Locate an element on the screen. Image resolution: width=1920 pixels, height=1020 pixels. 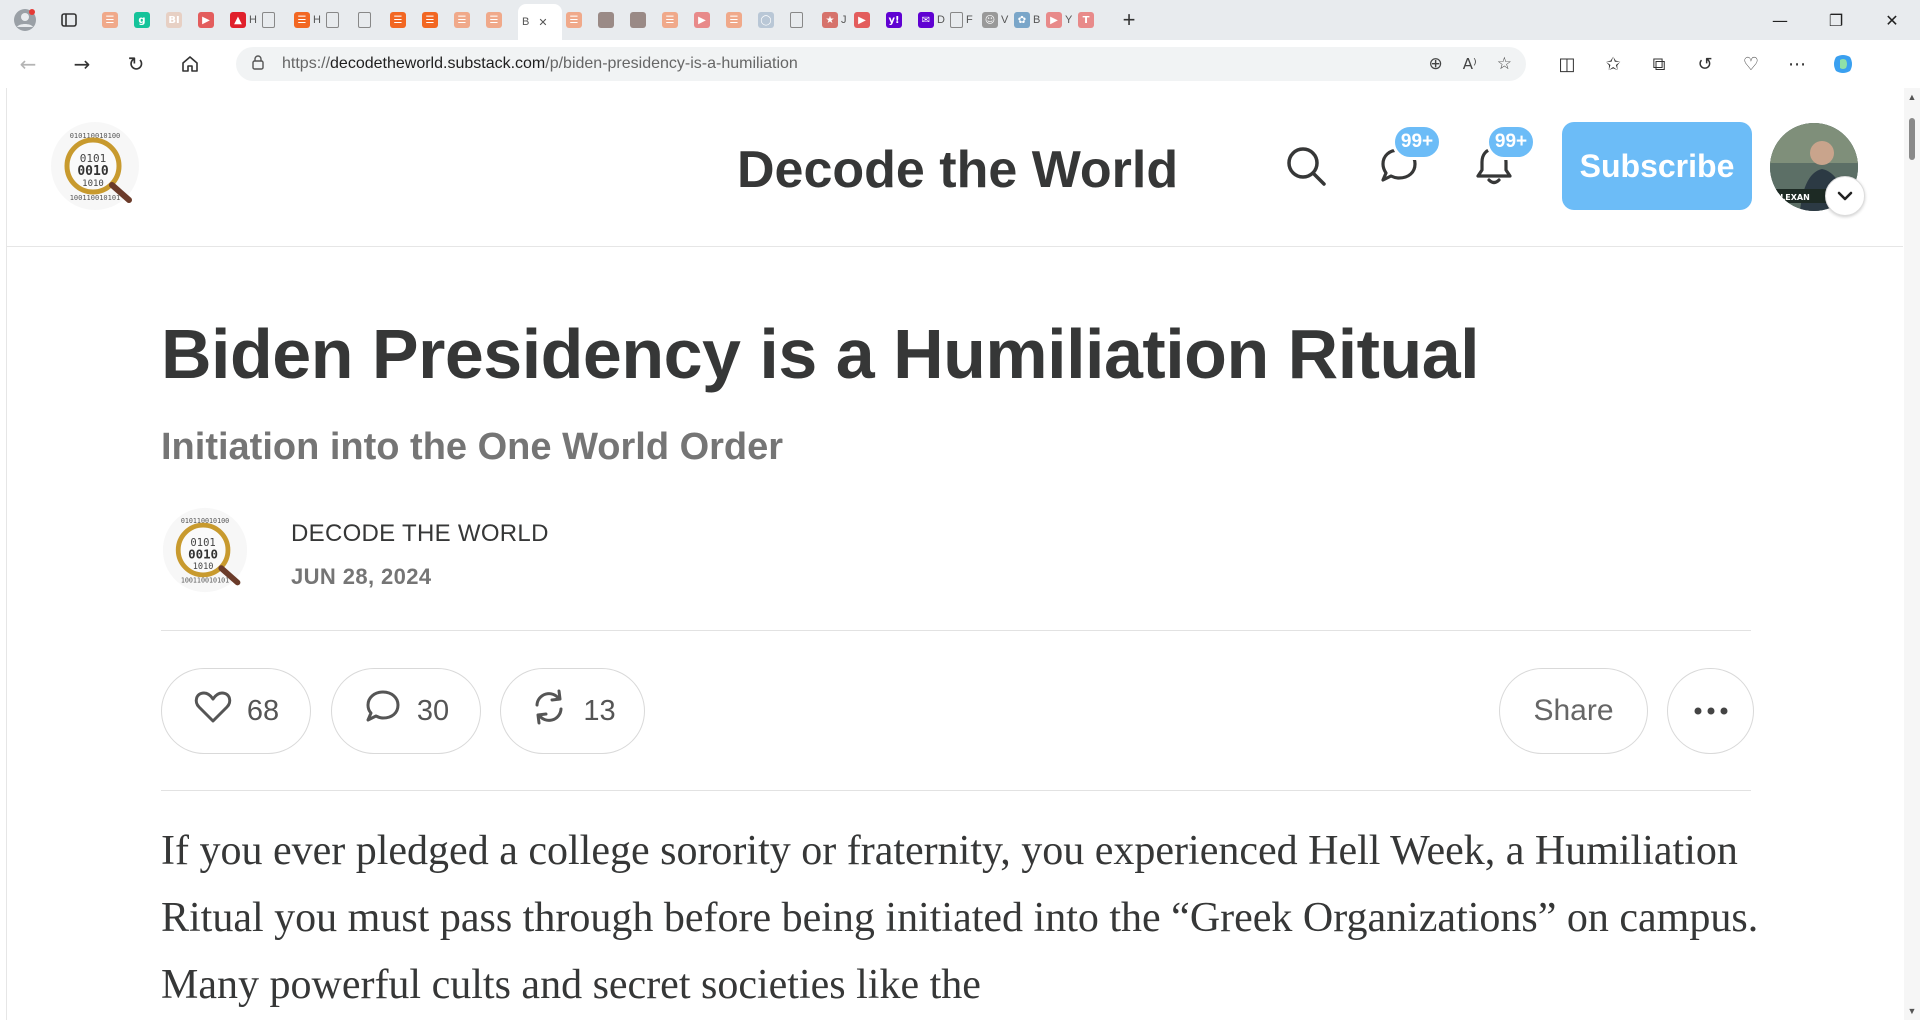
restore-icon: ❐ is located at coordinates (1836, 20).